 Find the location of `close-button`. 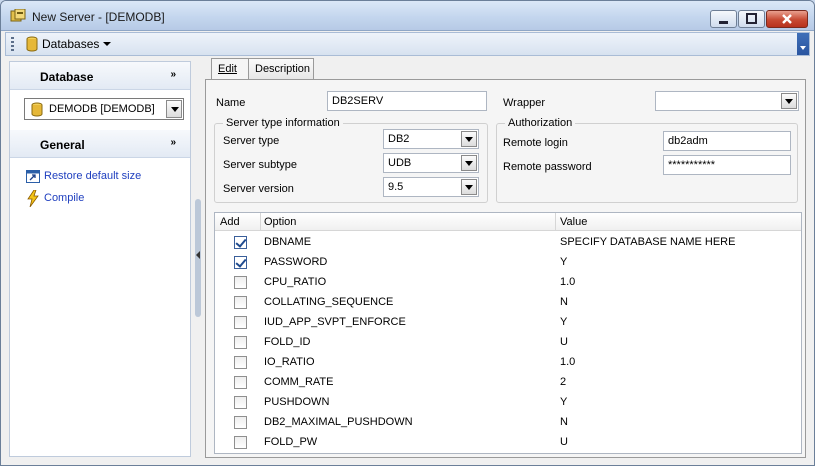

close-button is located at coordinates (787, 19).